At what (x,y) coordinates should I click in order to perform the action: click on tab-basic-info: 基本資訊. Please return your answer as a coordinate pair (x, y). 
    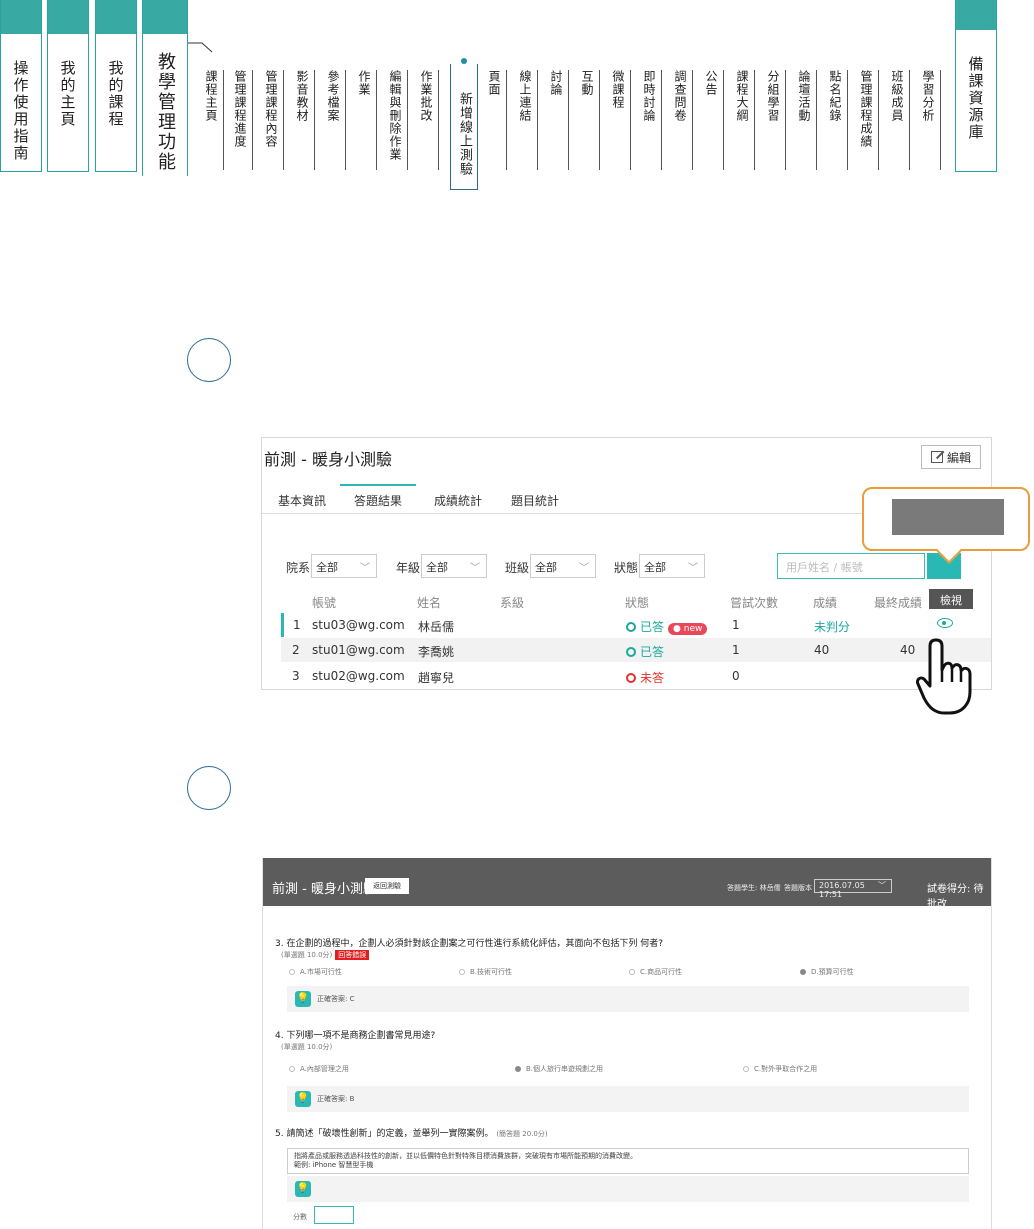
    Looking at the image, I should click on (302, 500).